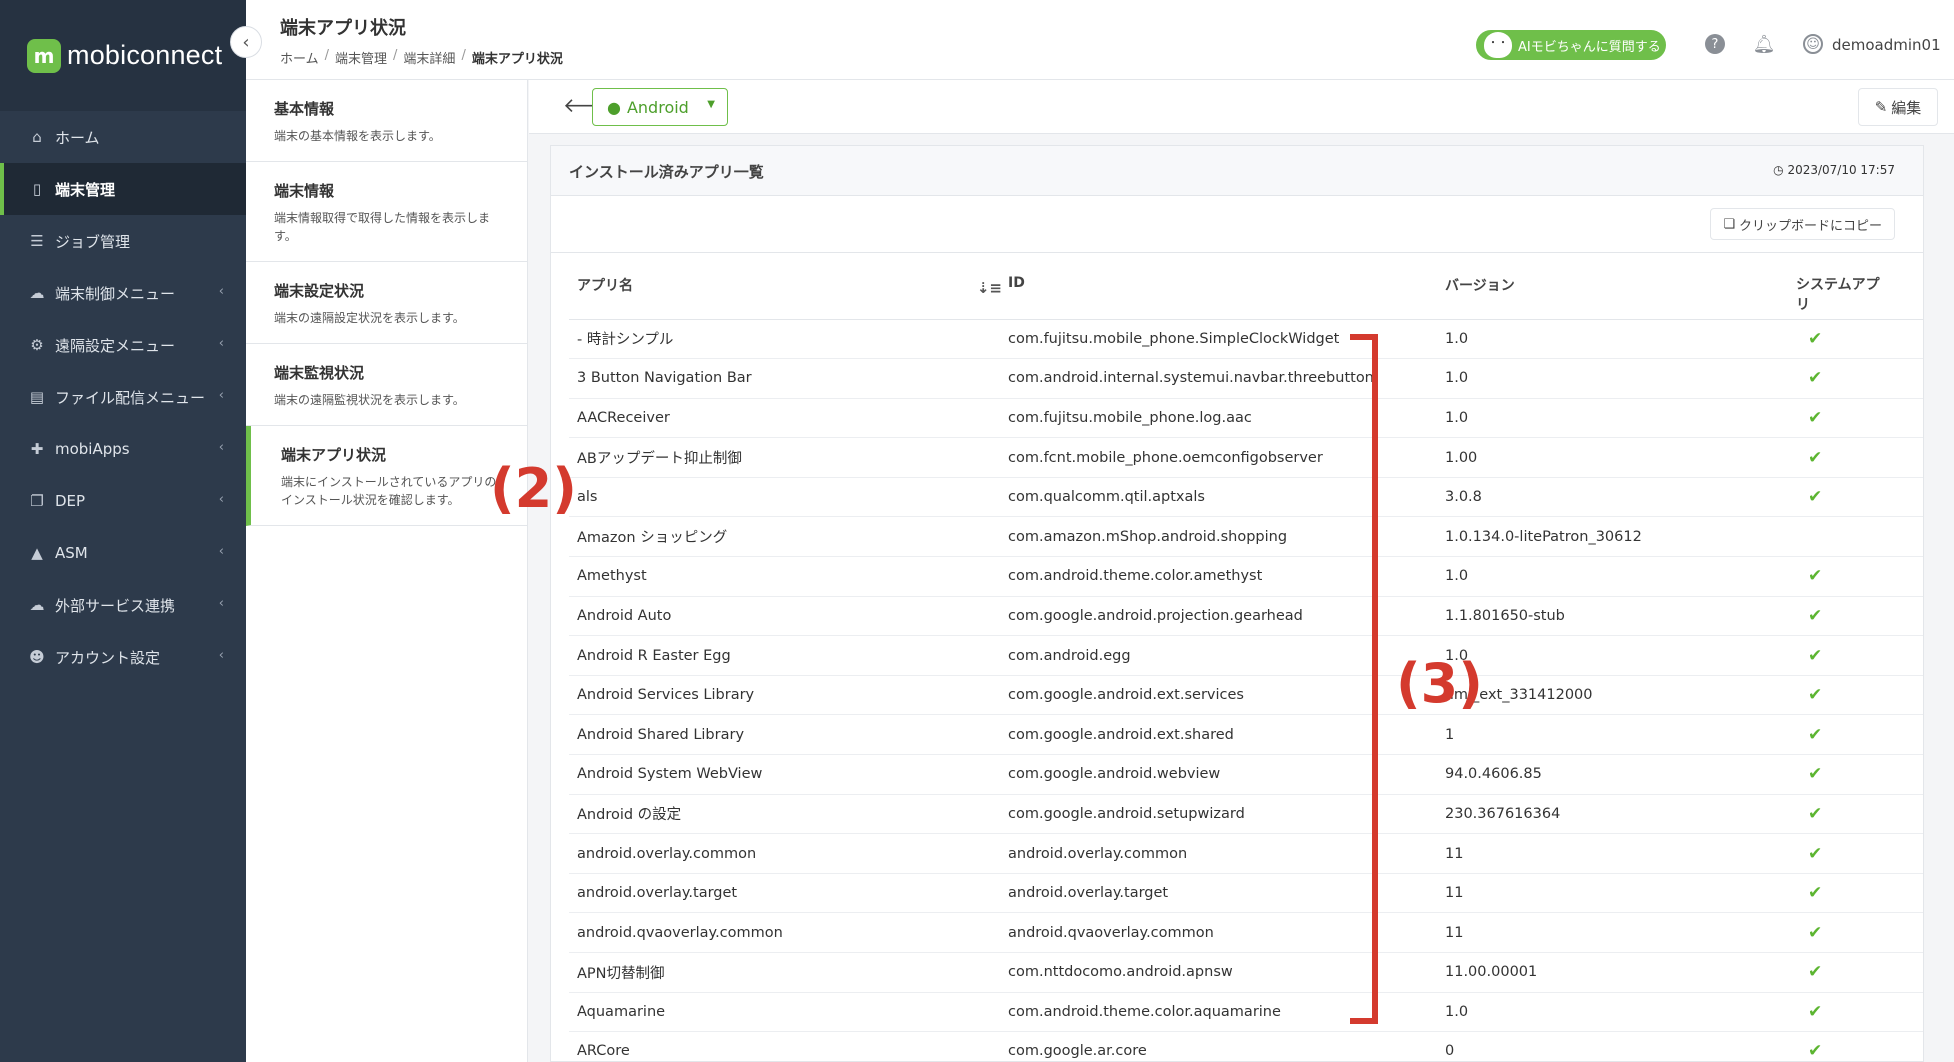  I want to click on puzzle-icon: ✚, so click(37, 449).